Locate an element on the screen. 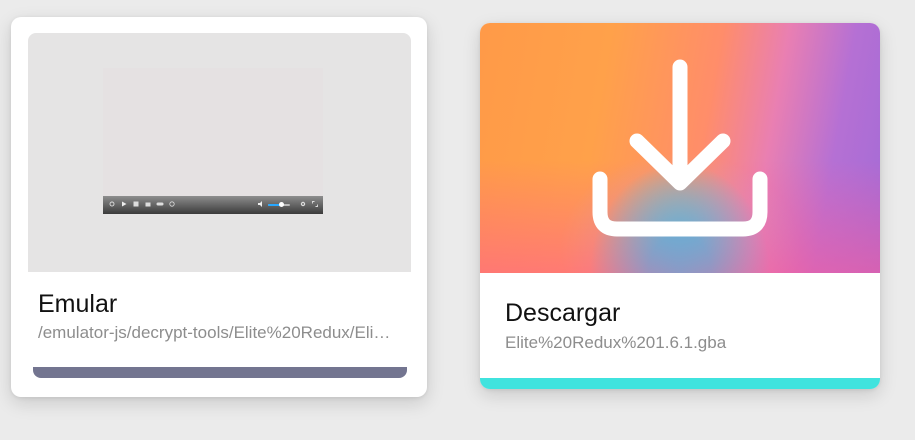 Image resolution: width=915 pixels, height=440 pixels. emulate-title: Emular is located at coordinates (78, 304).